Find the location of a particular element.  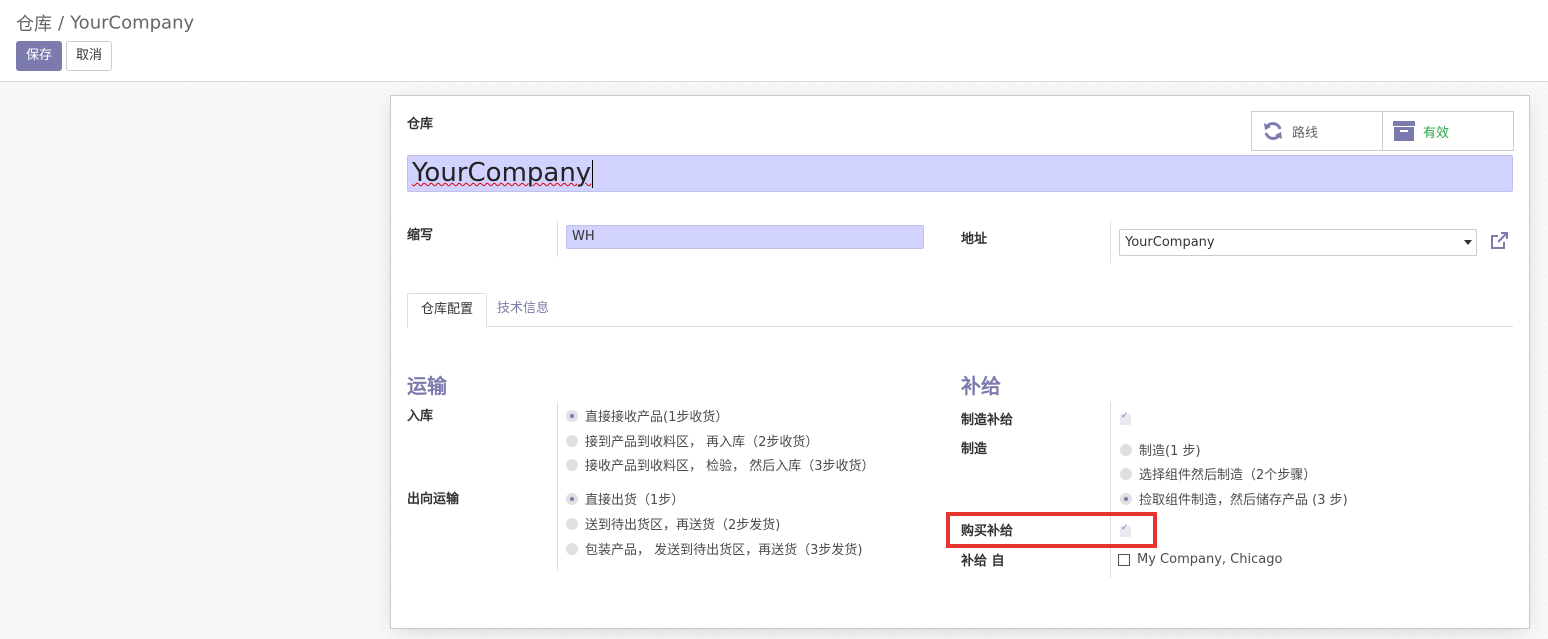

external-link-icon is located at coordinates (1499, 241).